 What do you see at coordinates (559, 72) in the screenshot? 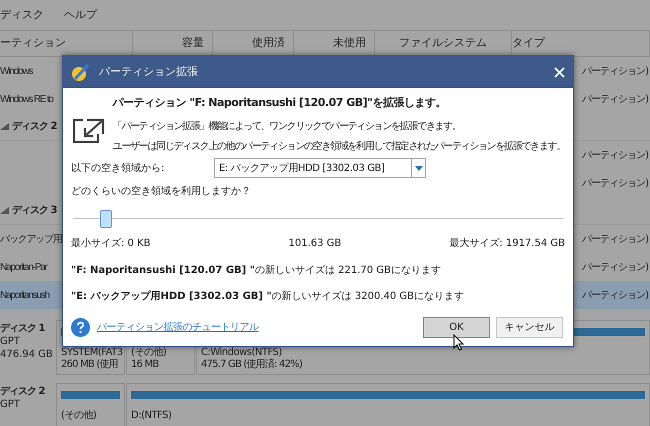
I see `close-icon` at bounding box center [559, 72].